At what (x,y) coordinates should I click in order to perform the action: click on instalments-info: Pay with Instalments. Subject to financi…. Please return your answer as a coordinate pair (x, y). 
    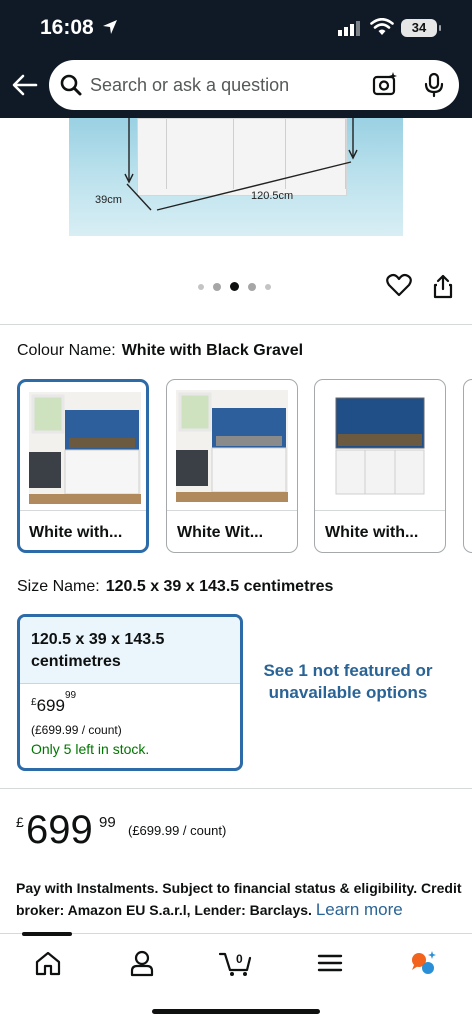
    Looking at the image, I should click on (240, 899).